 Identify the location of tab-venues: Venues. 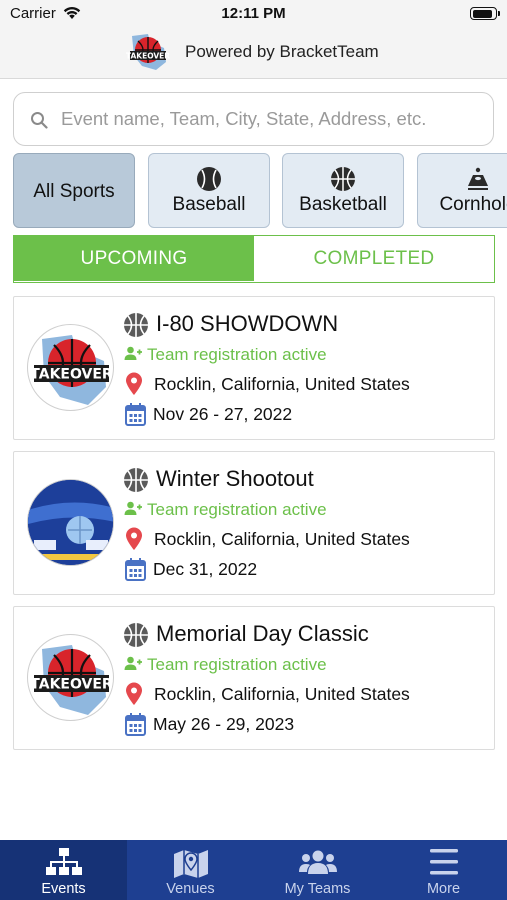
(190, 870).